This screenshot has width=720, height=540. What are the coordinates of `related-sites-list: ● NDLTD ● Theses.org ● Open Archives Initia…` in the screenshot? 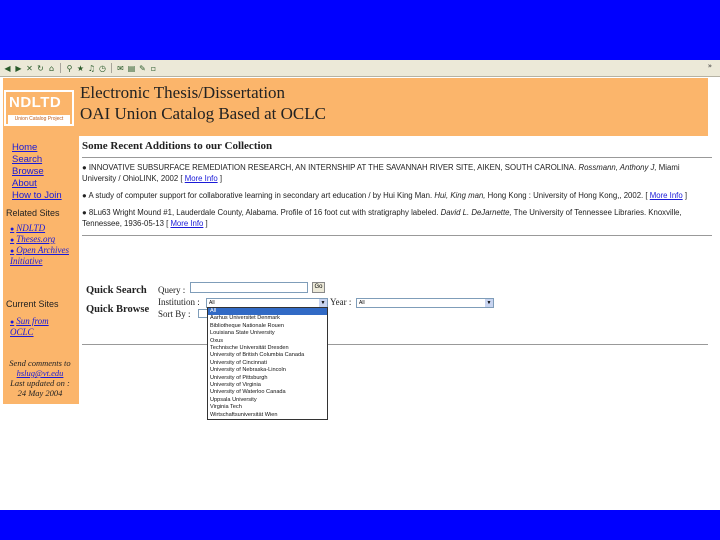 It's located at (40, 244).